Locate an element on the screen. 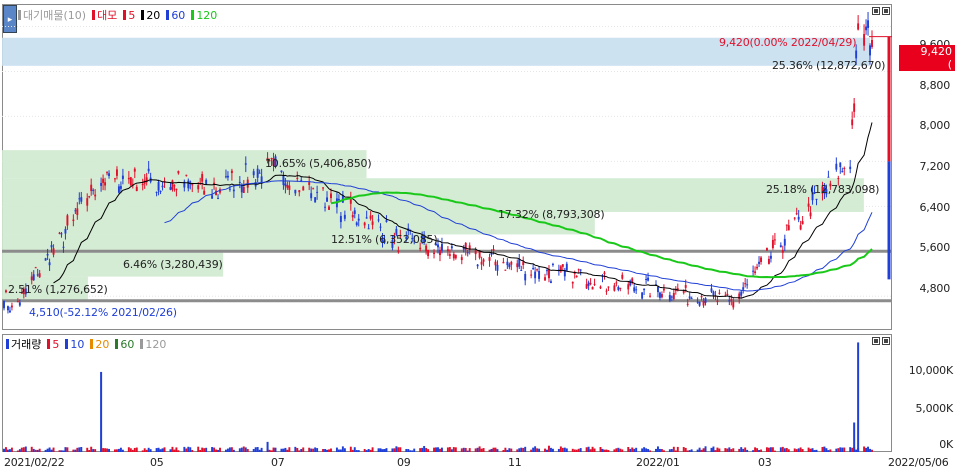  profile-label-6: 6.46% (3,280,439) is located at coordinates (173, 264).